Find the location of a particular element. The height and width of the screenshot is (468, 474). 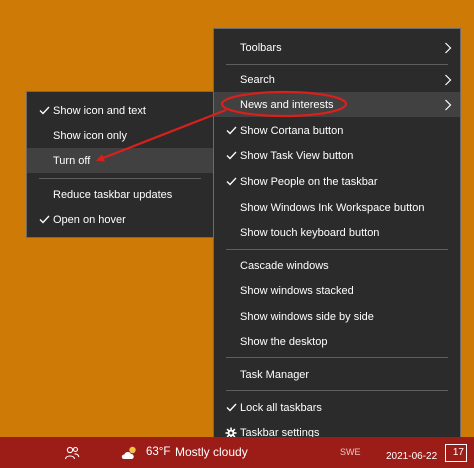

clock-date: 2021-06-22 is located at coordinates (411, 456).